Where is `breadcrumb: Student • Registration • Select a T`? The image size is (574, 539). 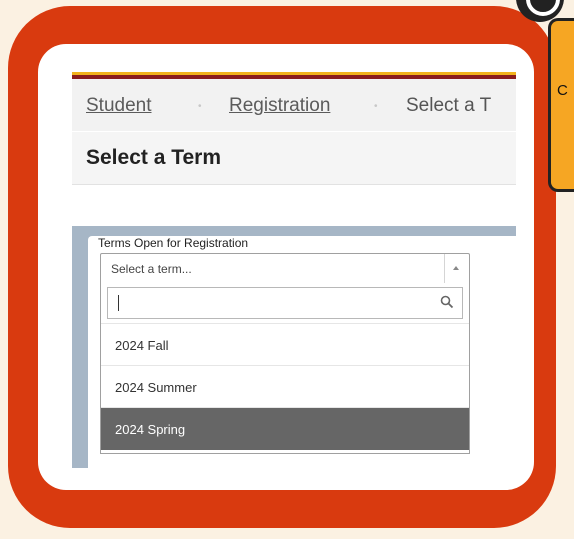
breadcrumb: Student • Registration • Select a T is located at coordinates (294, 105).